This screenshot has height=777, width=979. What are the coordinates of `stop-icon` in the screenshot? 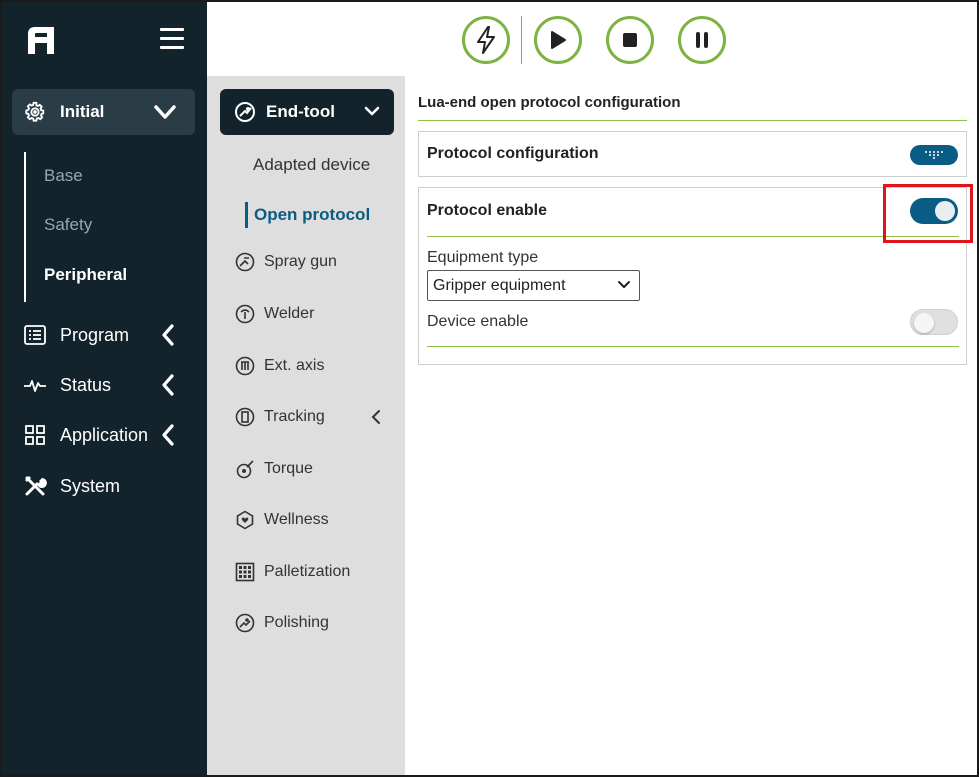 It's located at (630, 40).